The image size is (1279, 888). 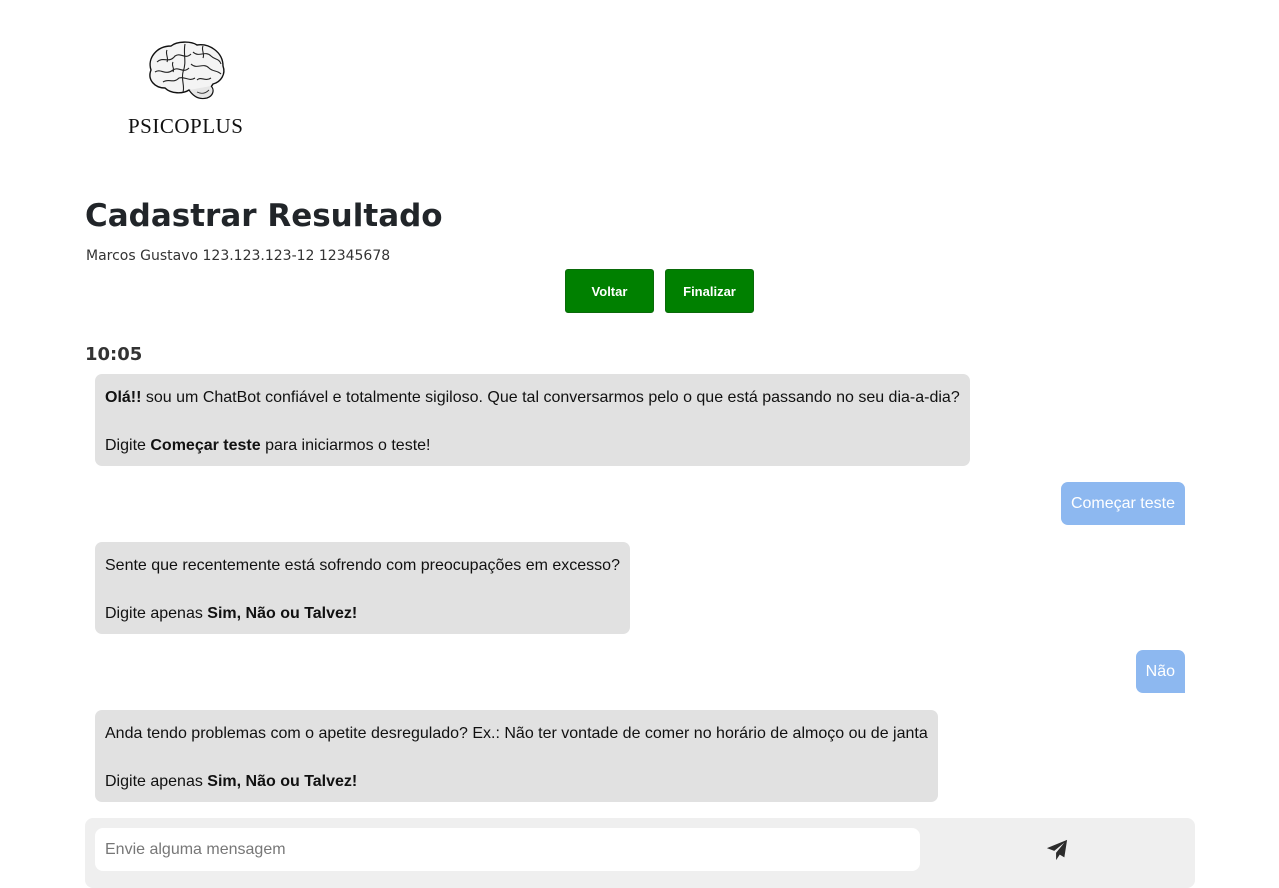 What do you see at coordinates (507, 849) in the screenshot?
I see `message-input` at bounding box center [507, 849].